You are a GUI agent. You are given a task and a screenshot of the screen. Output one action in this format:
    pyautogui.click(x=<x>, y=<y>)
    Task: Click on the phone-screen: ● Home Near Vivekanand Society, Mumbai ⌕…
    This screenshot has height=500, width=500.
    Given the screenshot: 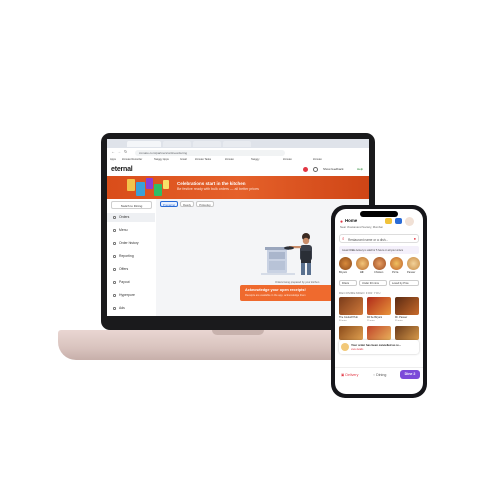 What is the action you would take?
    pyautogui.click(x=379, y=301)
    